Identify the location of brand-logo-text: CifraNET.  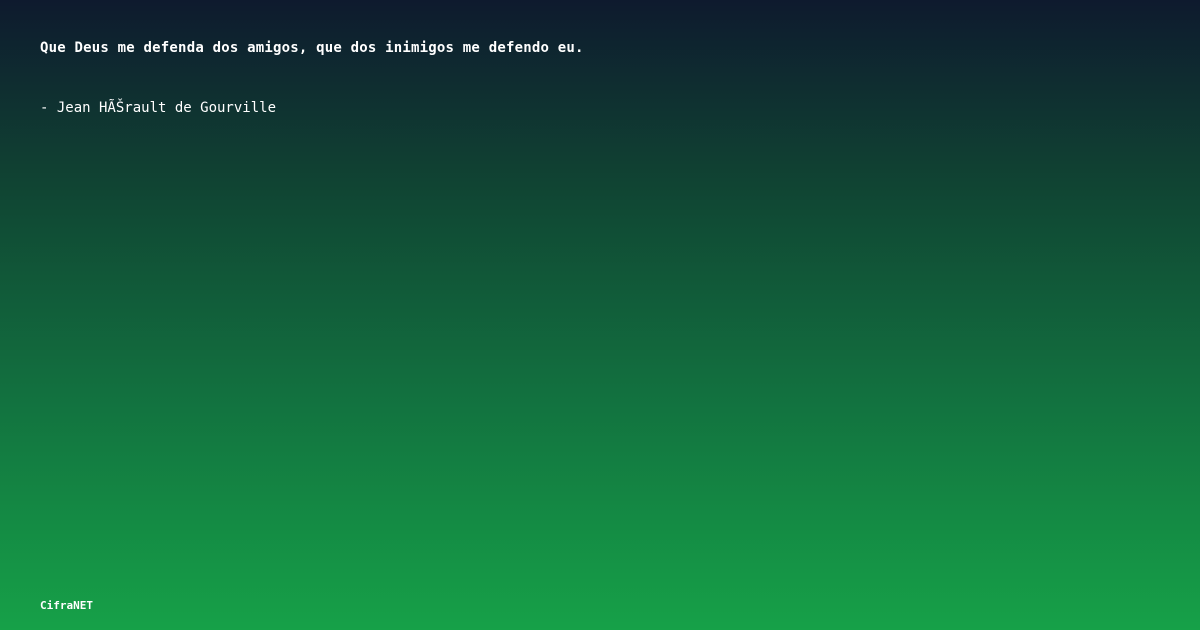
(66, 605).